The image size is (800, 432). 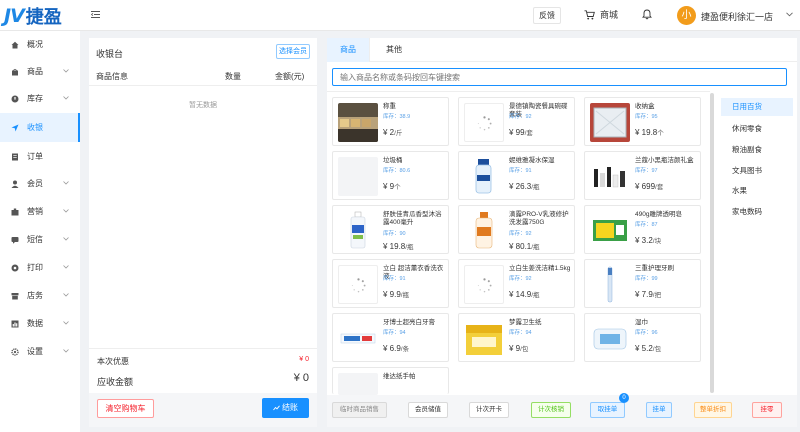 I want to click on product-price: ¥ 14.9/瓶, so click(x=524, y=294).